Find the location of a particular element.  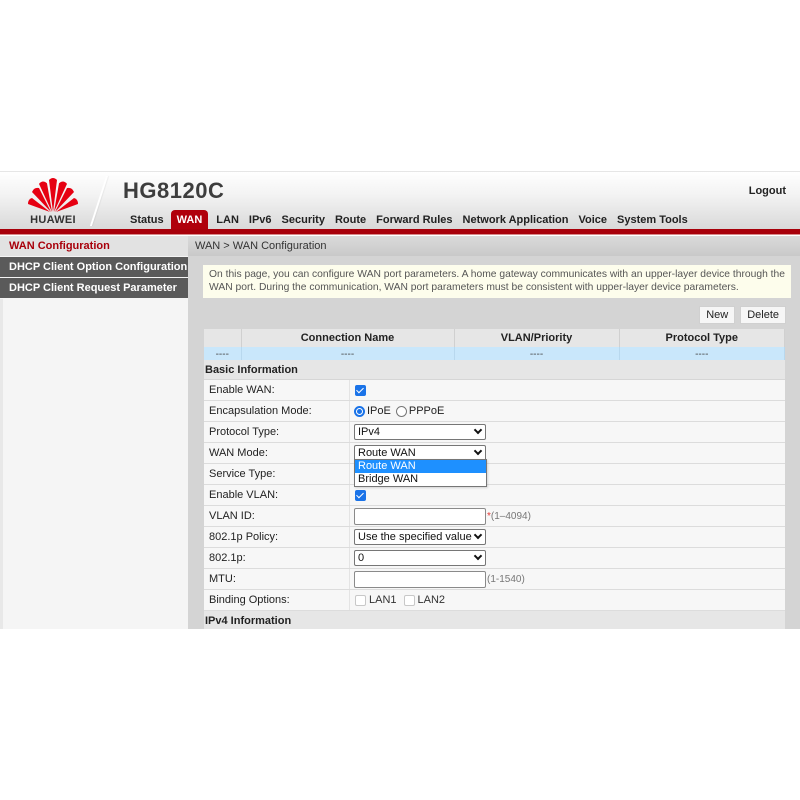

row-encapsulation-mode: Encapsulation Mode: IPoE PPPoE is located at coordinates (494, 411).